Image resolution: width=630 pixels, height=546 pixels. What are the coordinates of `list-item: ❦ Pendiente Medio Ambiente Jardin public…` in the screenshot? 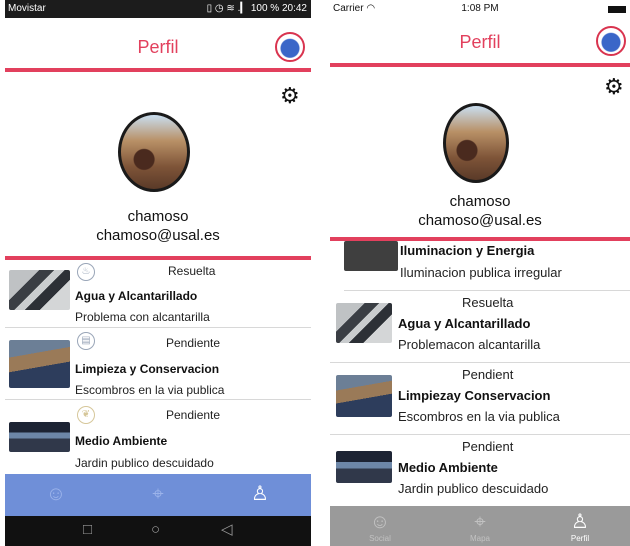 It's located at (158, 437).